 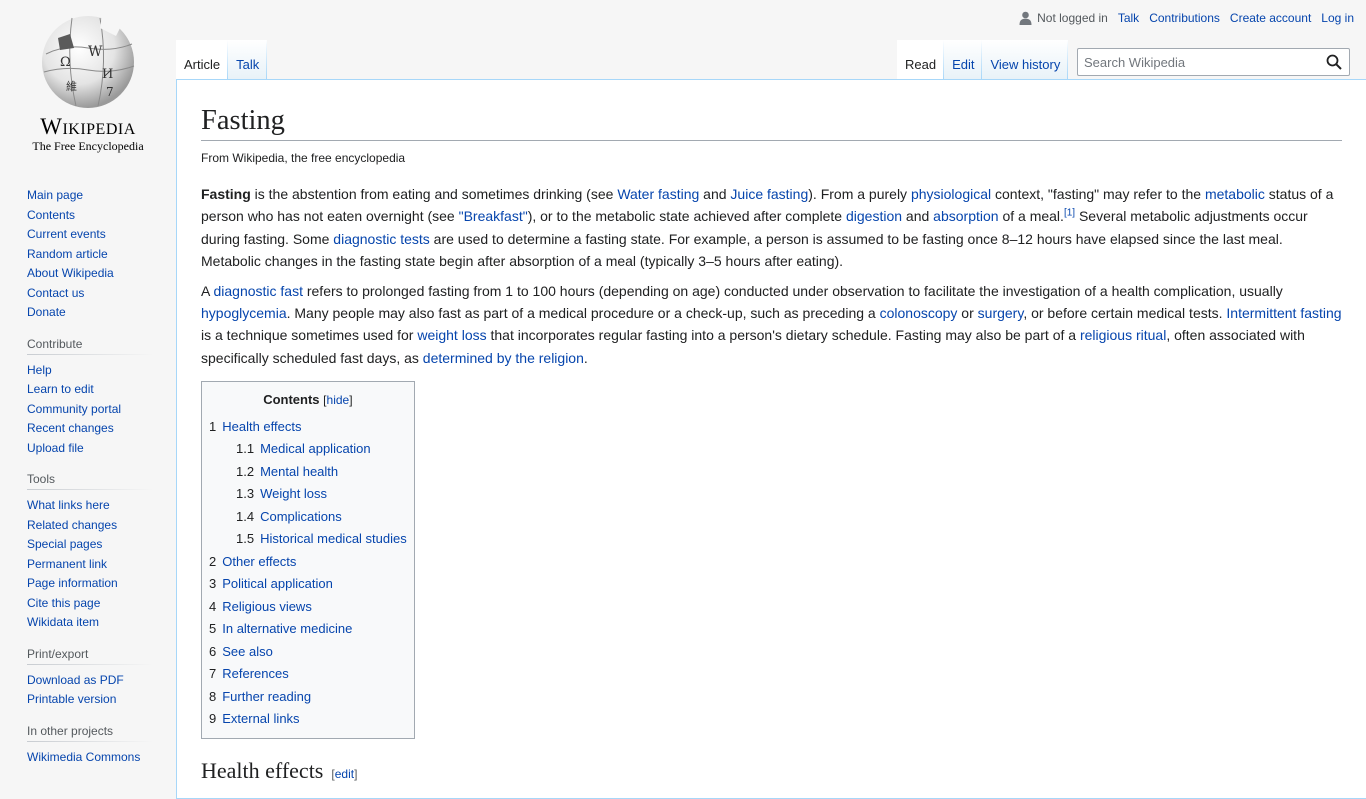 I want to click on sidebar-item-donate: Donate, so click(x=46, y=312).